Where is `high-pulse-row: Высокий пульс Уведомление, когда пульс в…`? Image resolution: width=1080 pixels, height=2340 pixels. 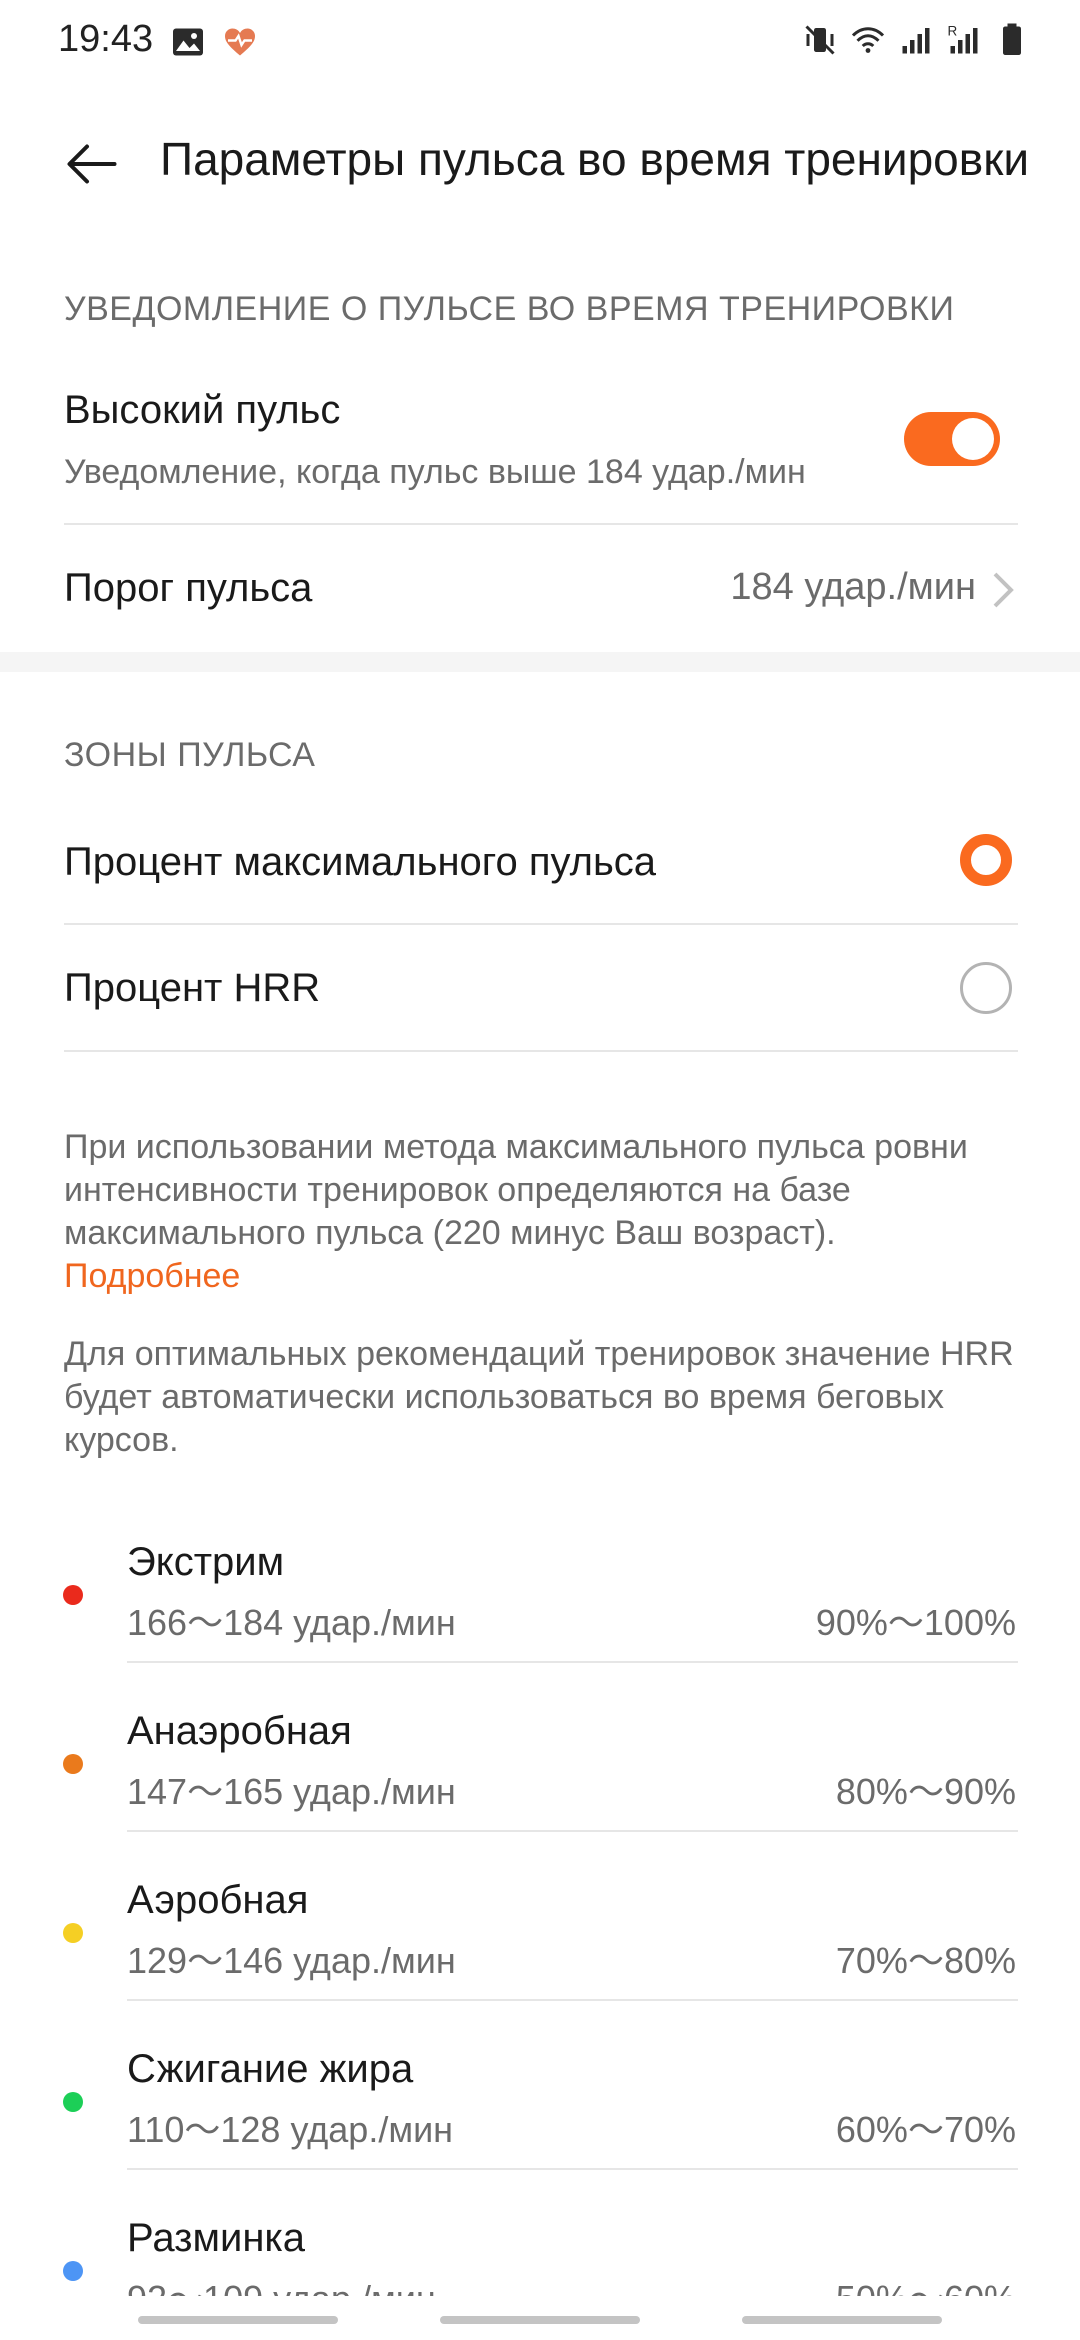 high-pulse-row: Высокий пульс Уведомление, когда пульс в… is located at coordinates (514, 448).